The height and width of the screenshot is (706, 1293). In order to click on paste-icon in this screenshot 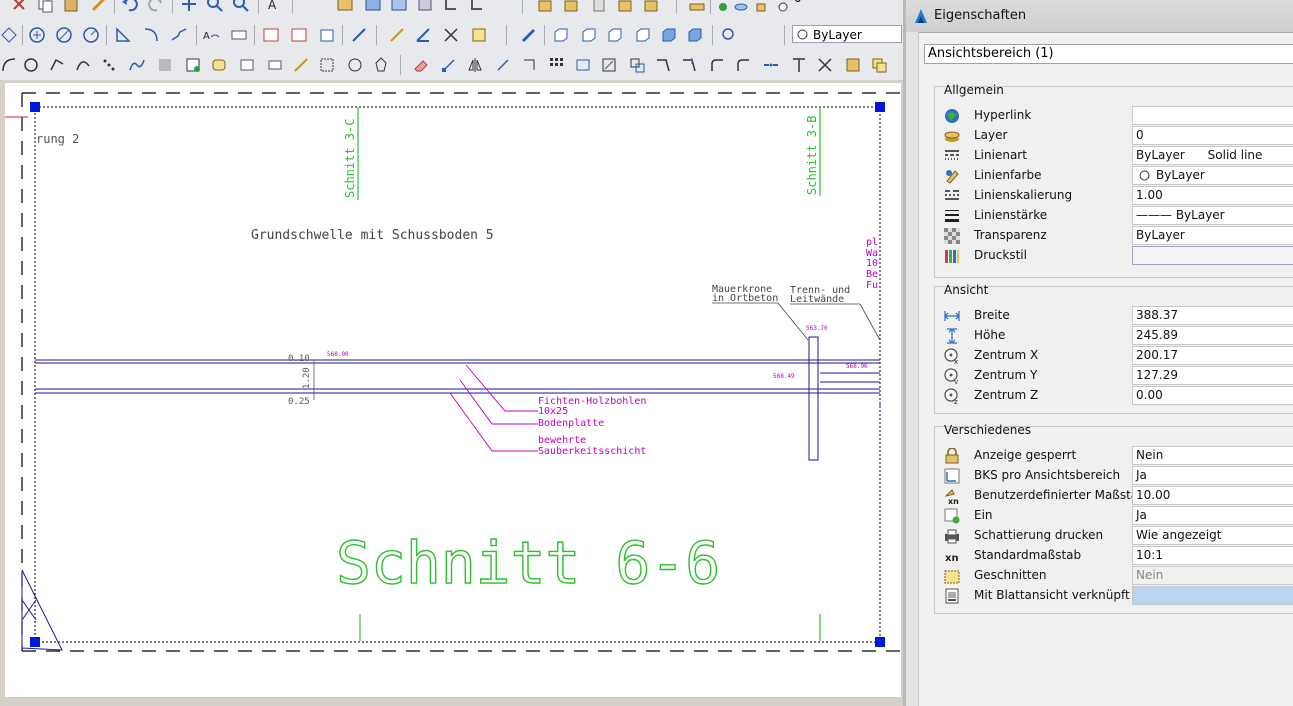, I will do `click(71, 6)`.